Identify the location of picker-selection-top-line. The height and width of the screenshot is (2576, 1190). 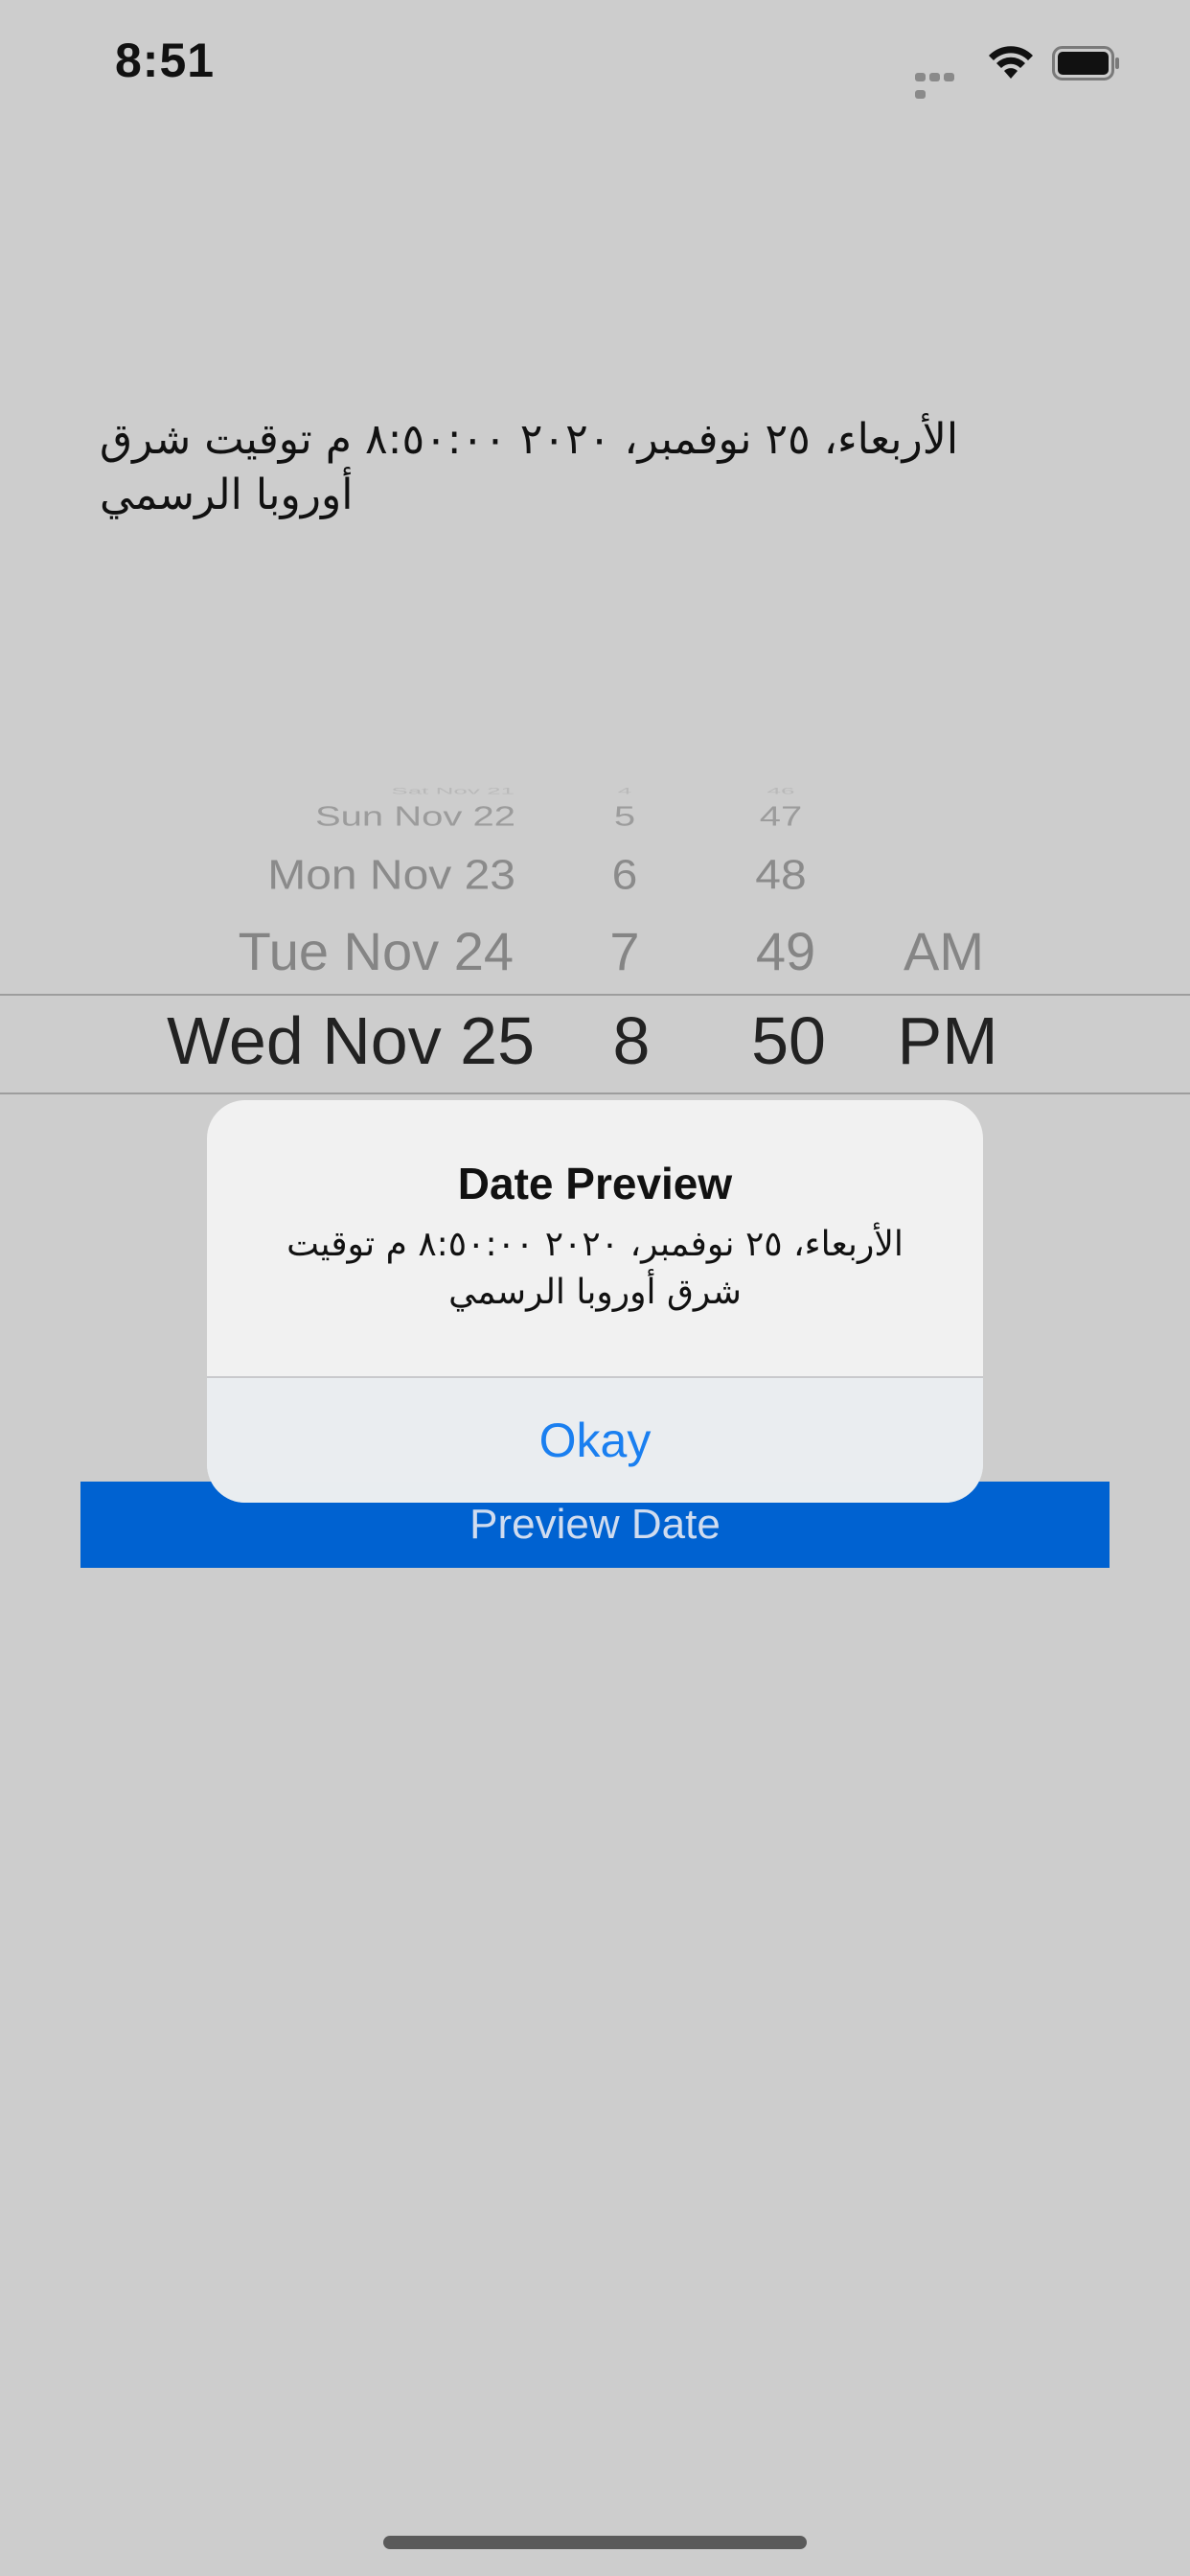
(595, 995).